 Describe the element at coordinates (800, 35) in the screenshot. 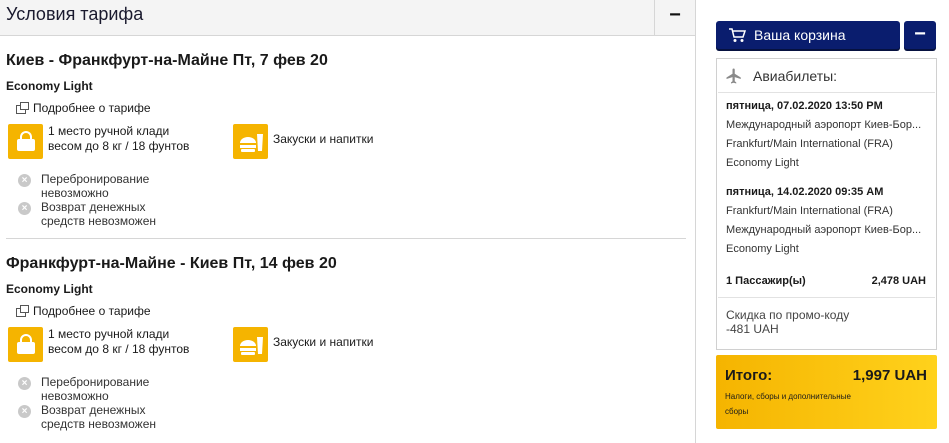

I see `cart-button-label: Ваша корзина` at that location.